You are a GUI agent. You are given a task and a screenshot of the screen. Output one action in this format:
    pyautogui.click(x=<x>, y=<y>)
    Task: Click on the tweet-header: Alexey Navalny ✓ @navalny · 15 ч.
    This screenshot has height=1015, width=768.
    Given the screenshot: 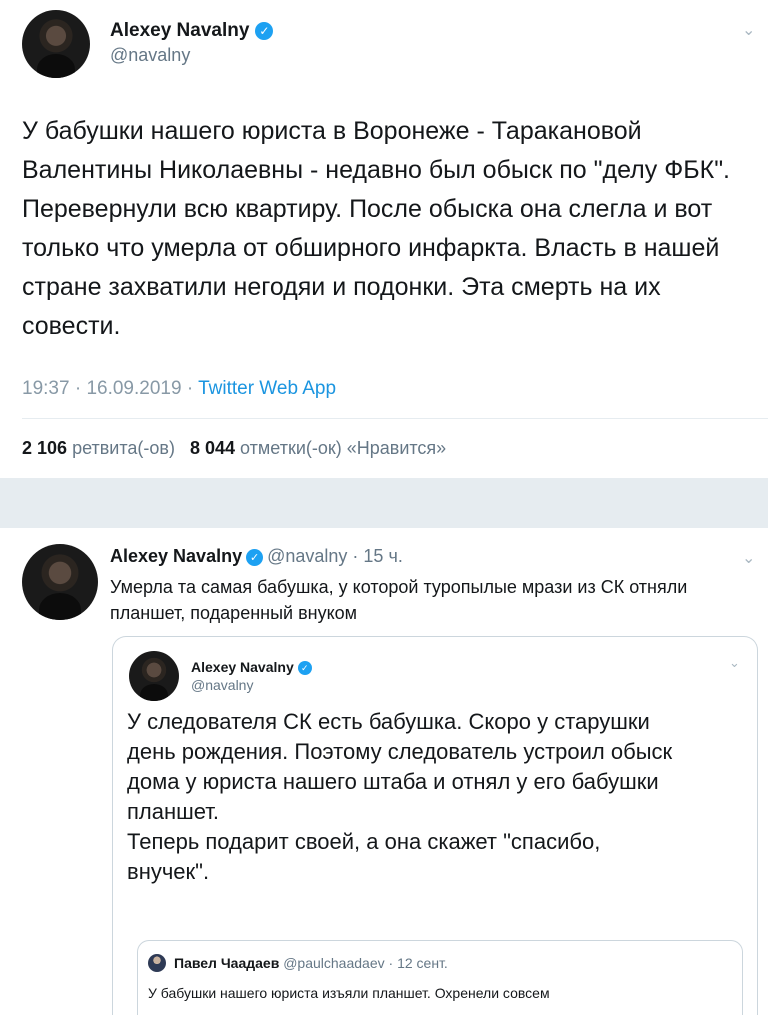 What is the action you would take?
    pyautogui.click(x=256, y=556)
    